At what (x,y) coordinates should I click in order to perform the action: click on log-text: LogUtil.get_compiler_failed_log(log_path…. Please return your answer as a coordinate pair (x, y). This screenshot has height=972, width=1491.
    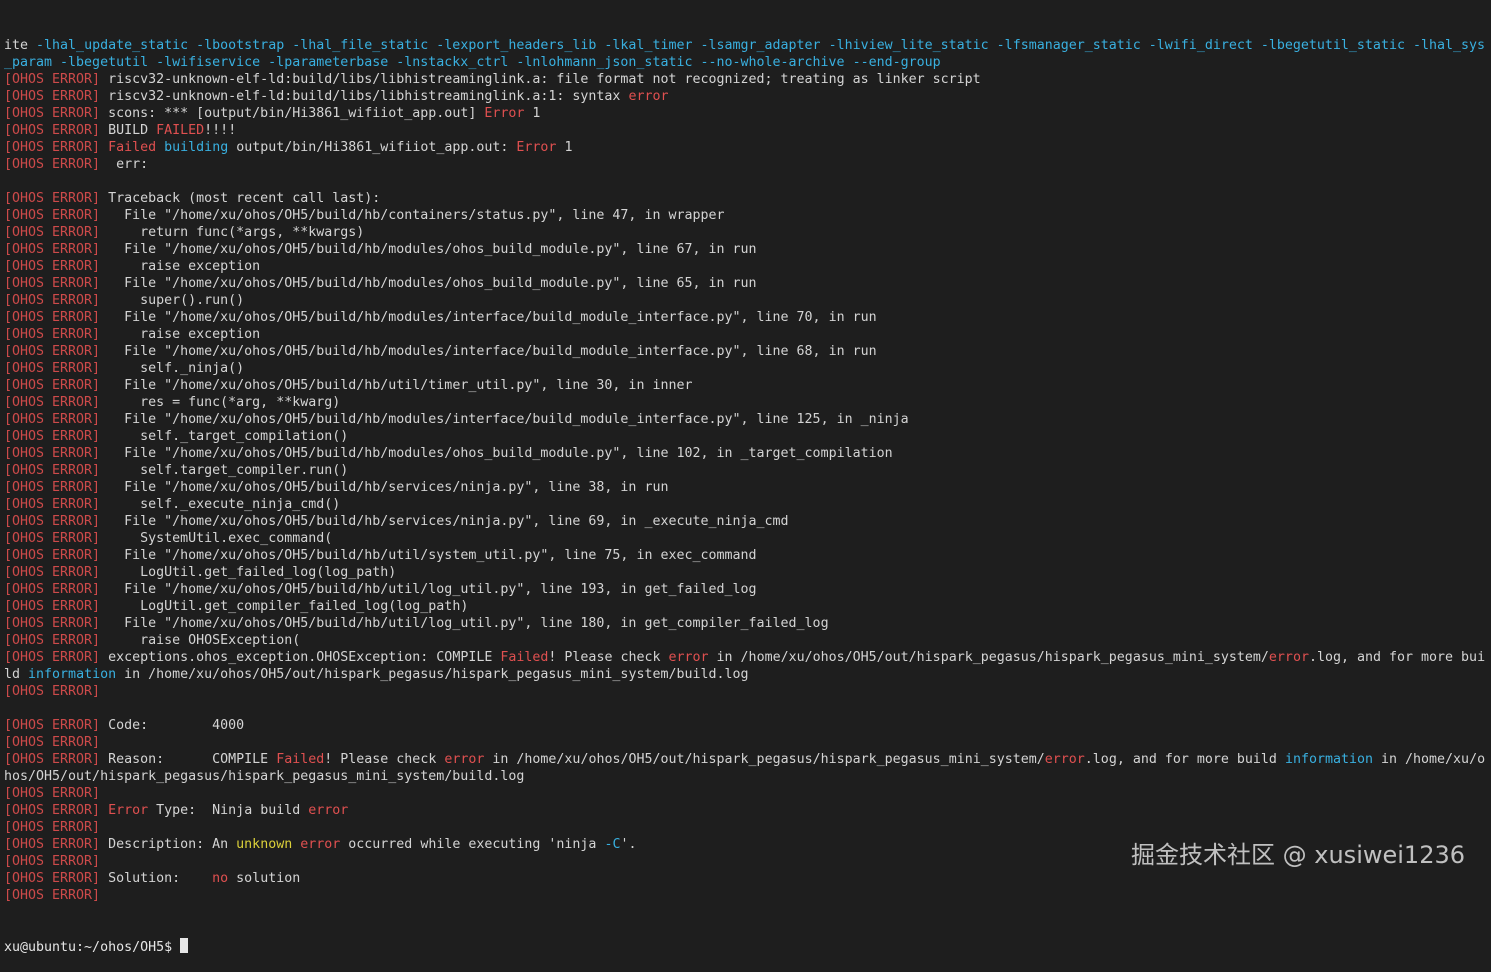
    Looking at the image, I should click on (284, 606).